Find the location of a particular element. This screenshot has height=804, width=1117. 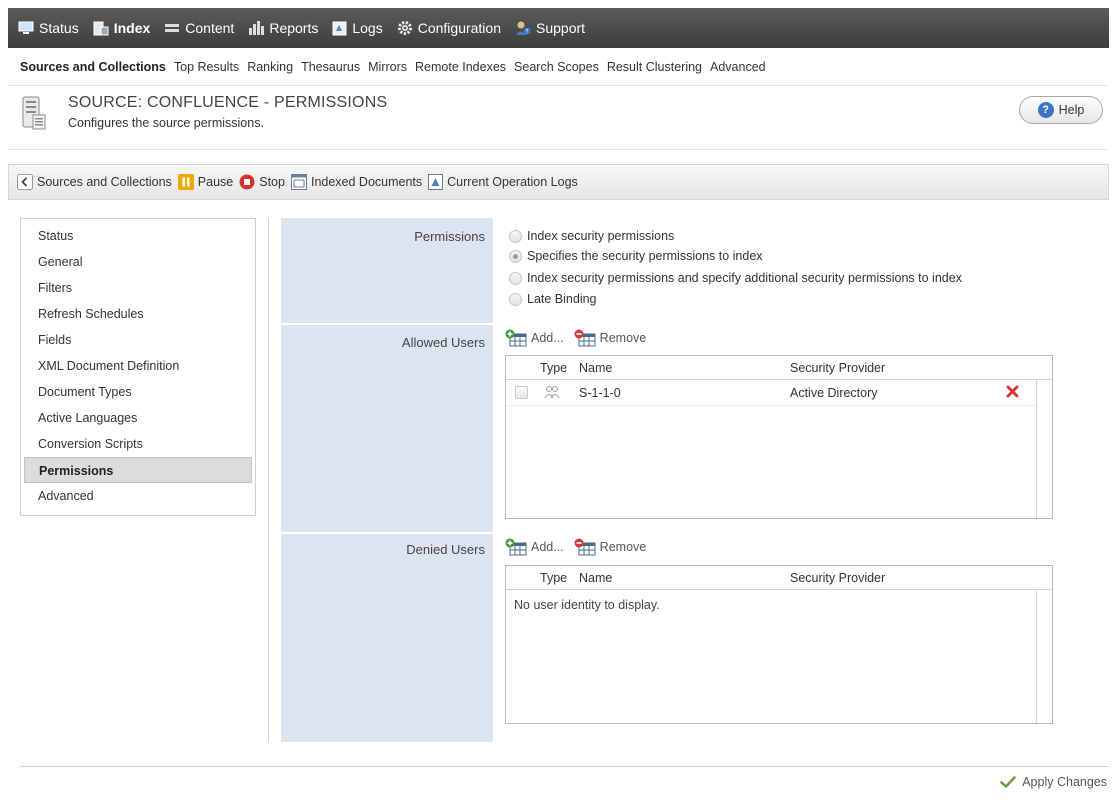

radio-late-binding: Late Binding is located at coordinates (553, 299).